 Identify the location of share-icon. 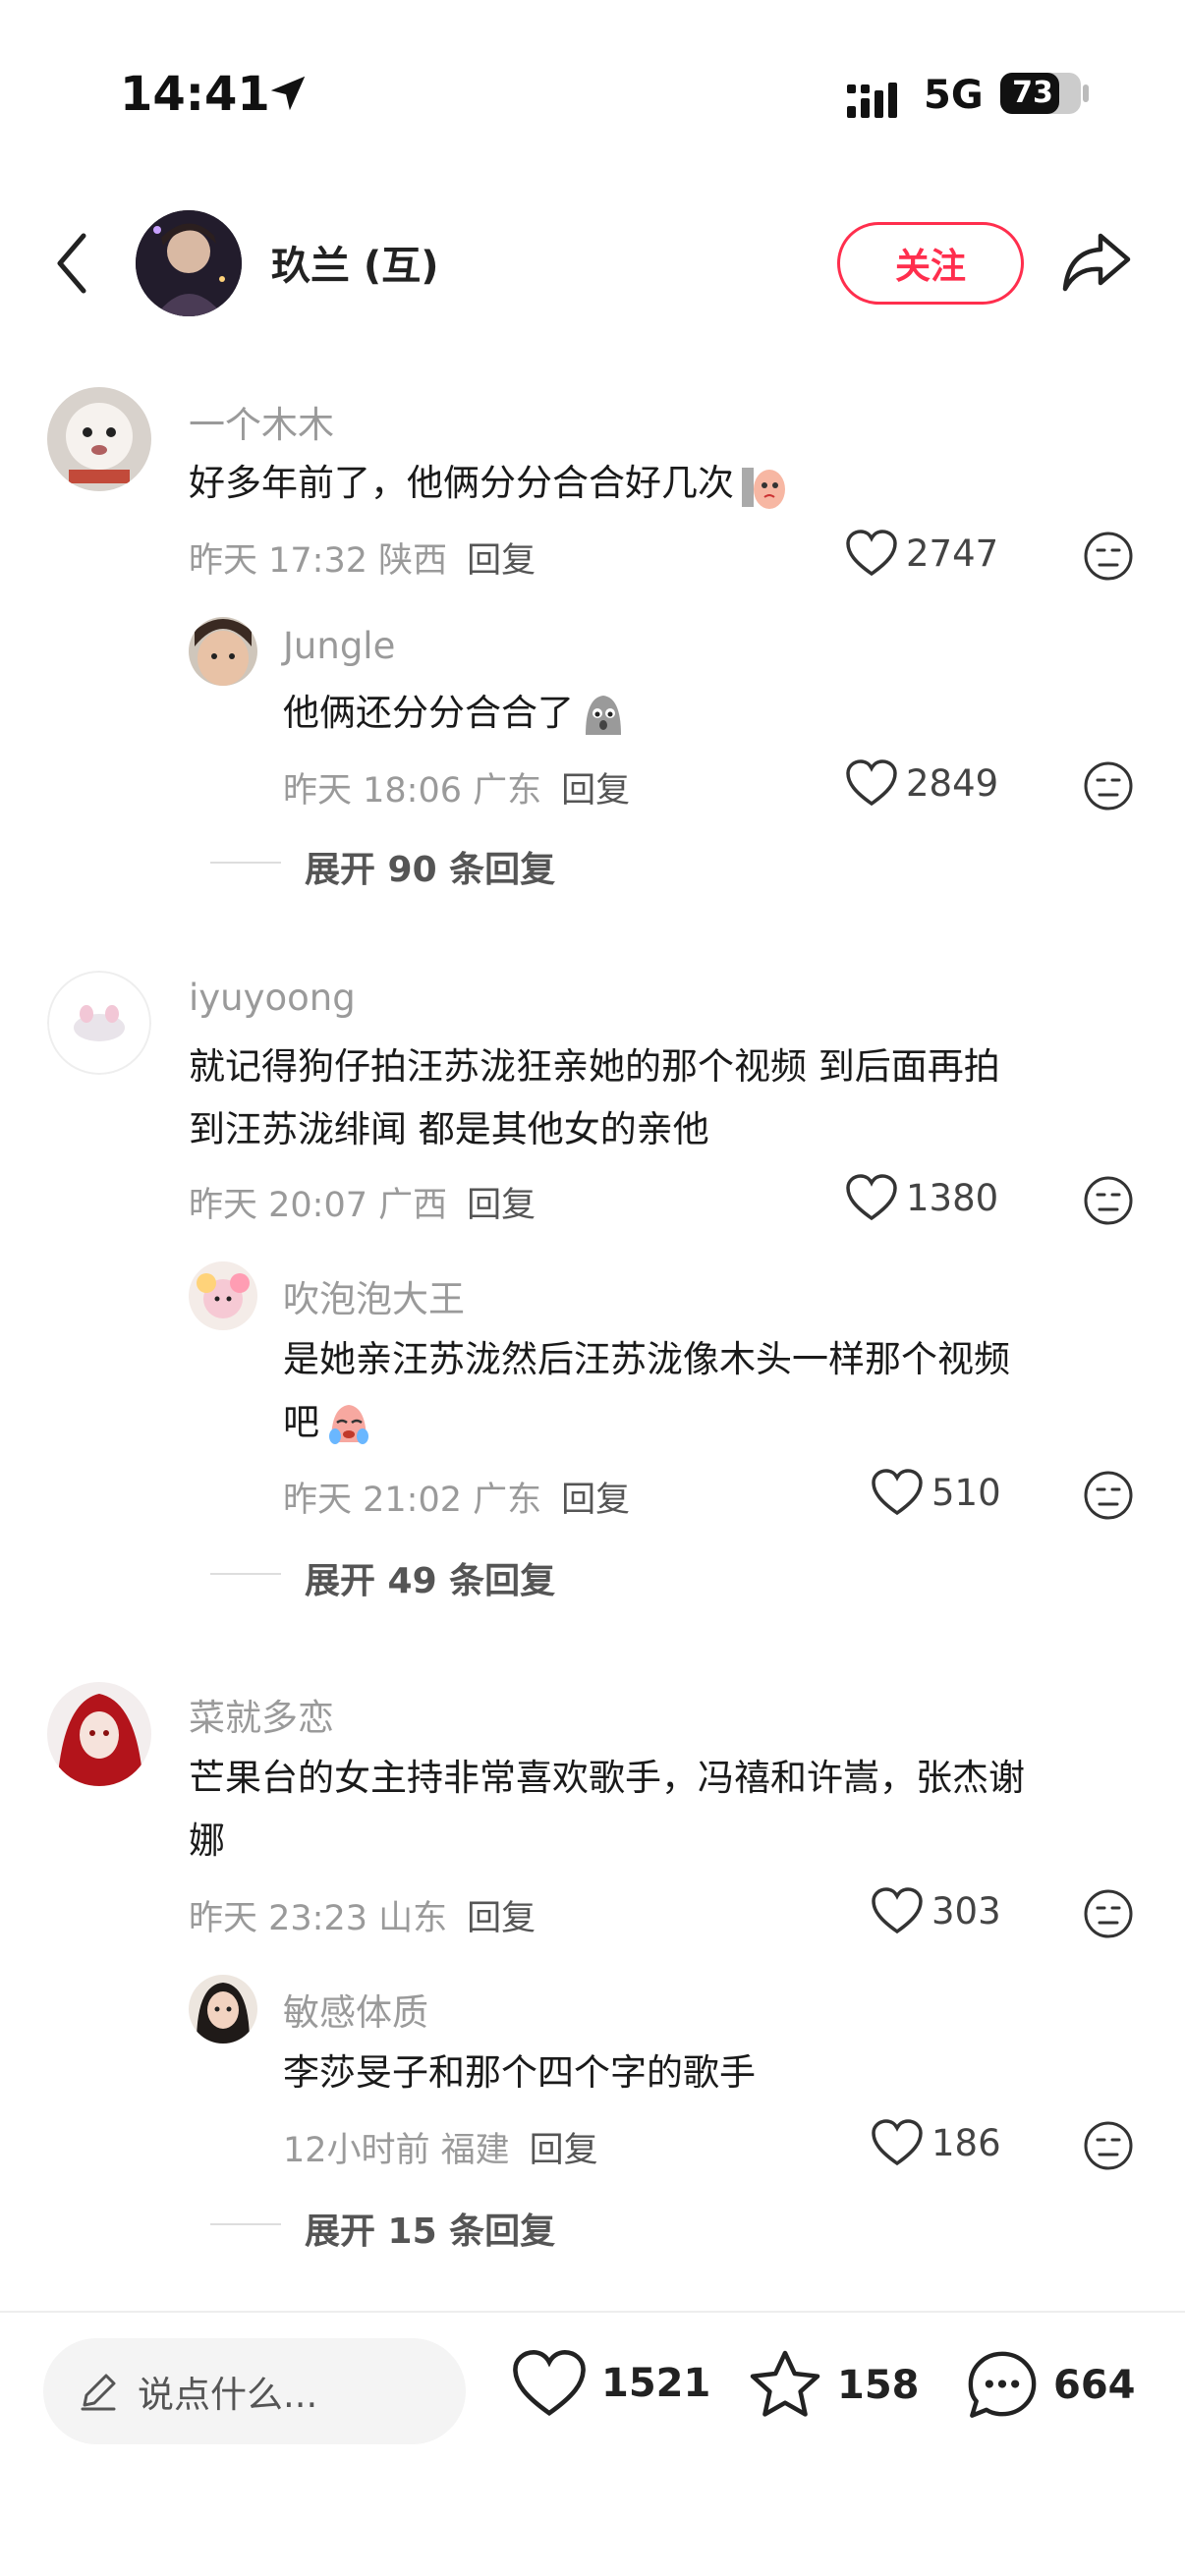
(1096, 263).